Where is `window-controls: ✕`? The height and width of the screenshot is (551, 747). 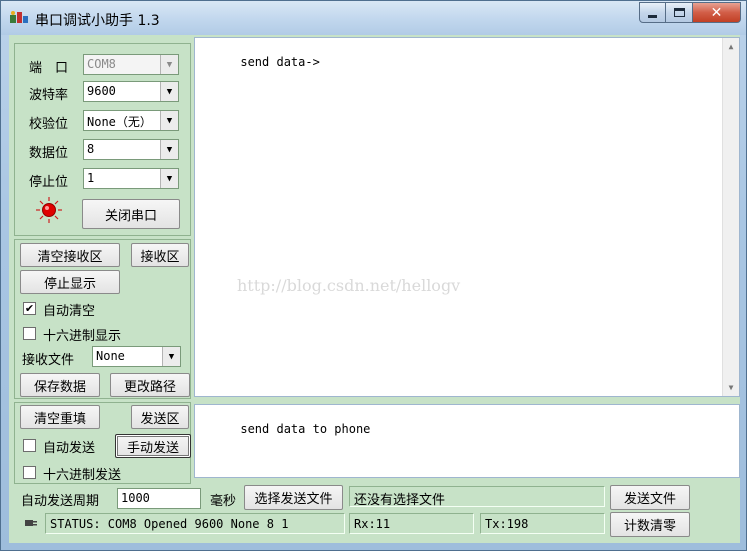
window-controls: ✕ is located at coordinates (690, 12).